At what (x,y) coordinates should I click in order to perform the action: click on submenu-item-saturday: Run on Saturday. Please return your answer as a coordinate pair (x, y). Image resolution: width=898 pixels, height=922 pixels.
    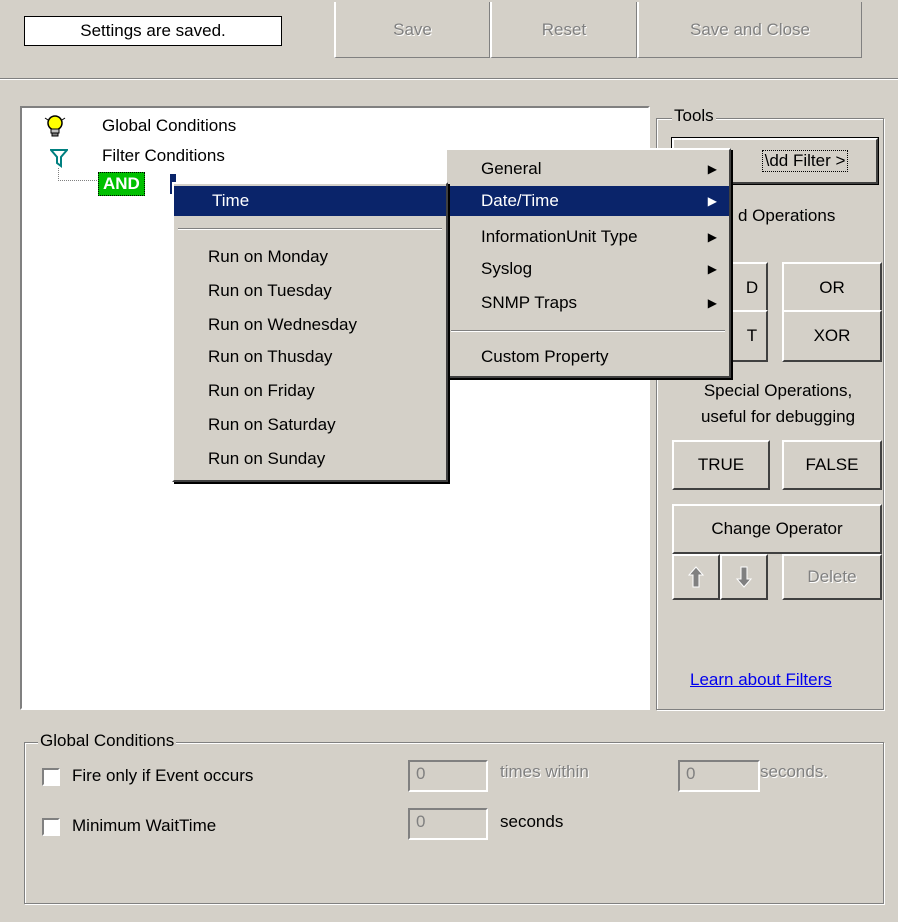
    Looking at the image, I should click on (310, 425).